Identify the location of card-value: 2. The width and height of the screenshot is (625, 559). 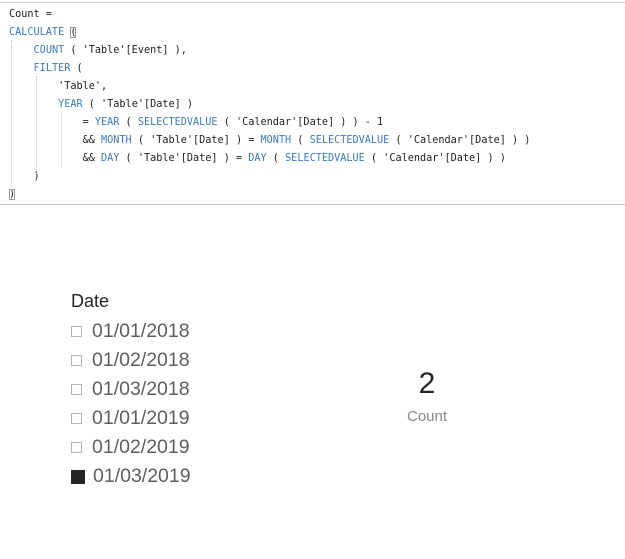
(427, 383).